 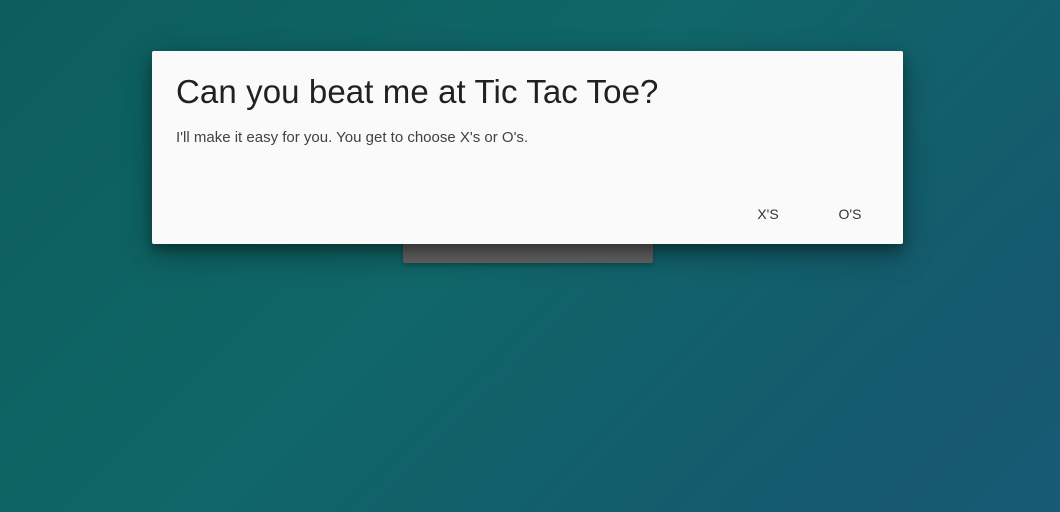 I want to click on dialog-actions: X'S O'S, so click(x=809, y=214).